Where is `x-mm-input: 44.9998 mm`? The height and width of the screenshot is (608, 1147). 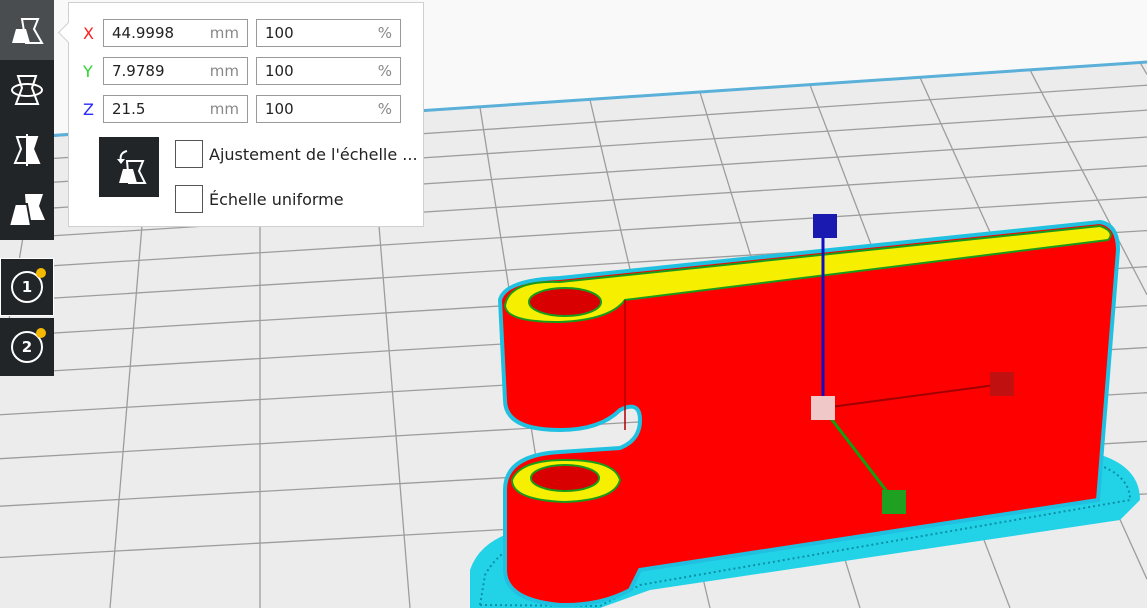 x-mm-input: 44.9998 mm is located at coordinates (175, 33).